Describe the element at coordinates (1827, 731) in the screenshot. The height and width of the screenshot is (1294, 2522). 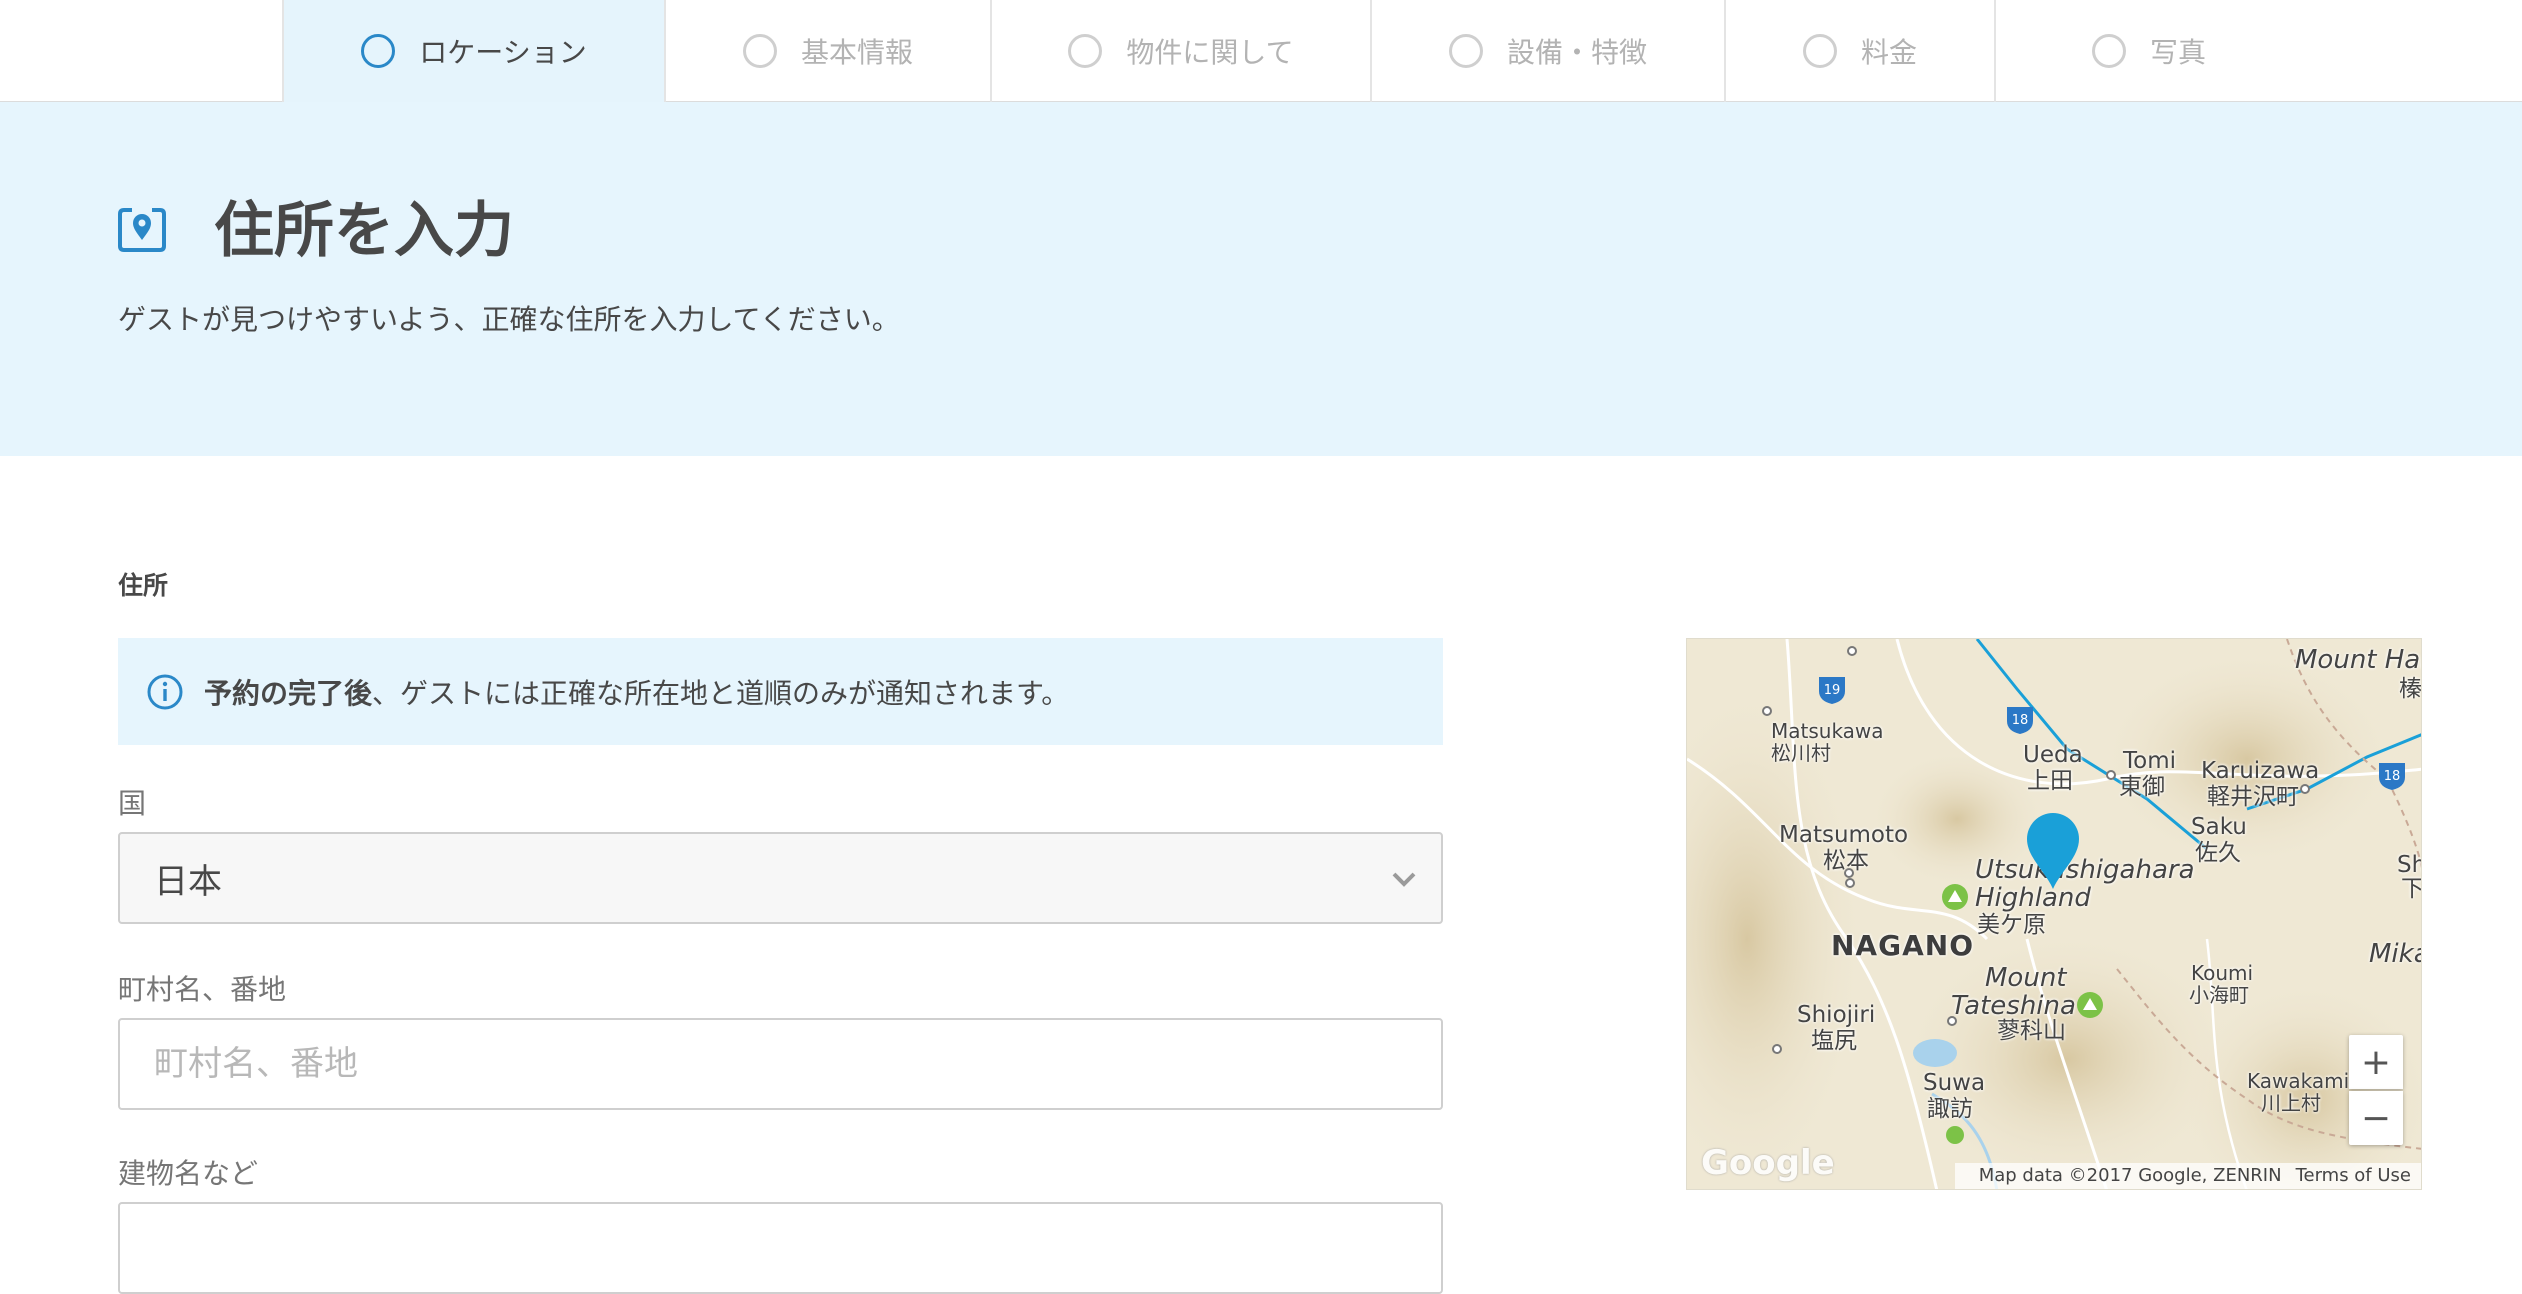
I see `map-label: Matsukawa` at that location.